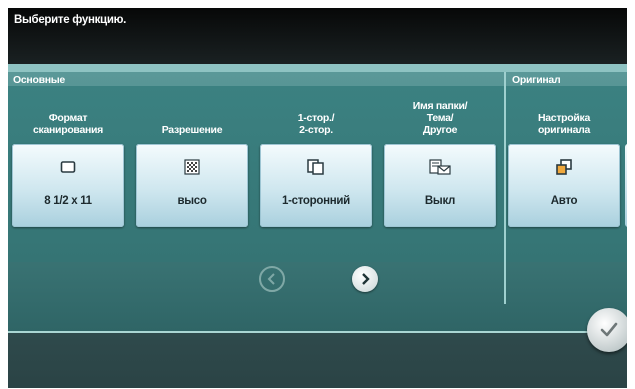 The width and height of the screenshot is (635, 389). What do you see at coordinates (39, 80) in the screenshot?
I see `group-label-basic: Основные` at bounding box center [39, 80].